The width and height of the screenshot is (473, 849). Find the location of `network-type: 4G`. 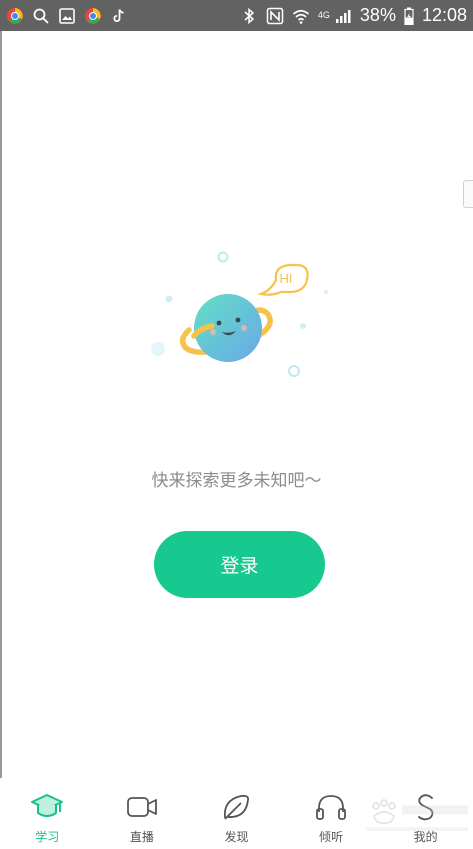

network-type: 4G is located at coordinates (323, 15).